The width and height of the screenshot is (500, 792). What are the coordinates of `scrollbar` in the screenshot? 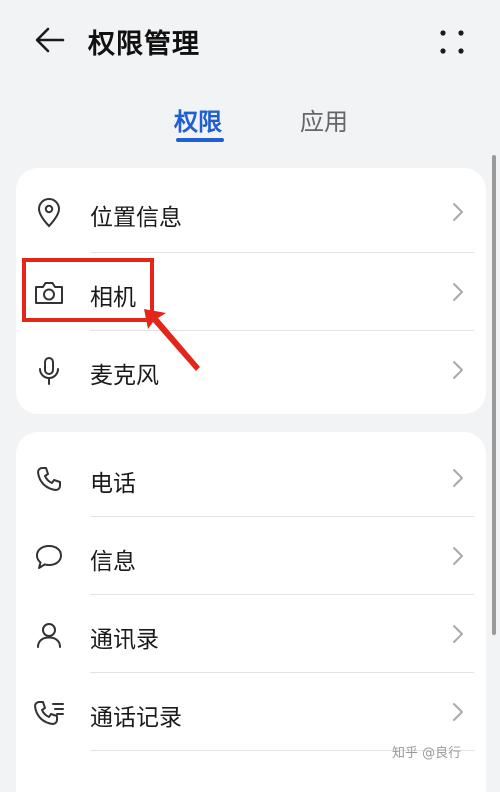 It's located at (494, 395).